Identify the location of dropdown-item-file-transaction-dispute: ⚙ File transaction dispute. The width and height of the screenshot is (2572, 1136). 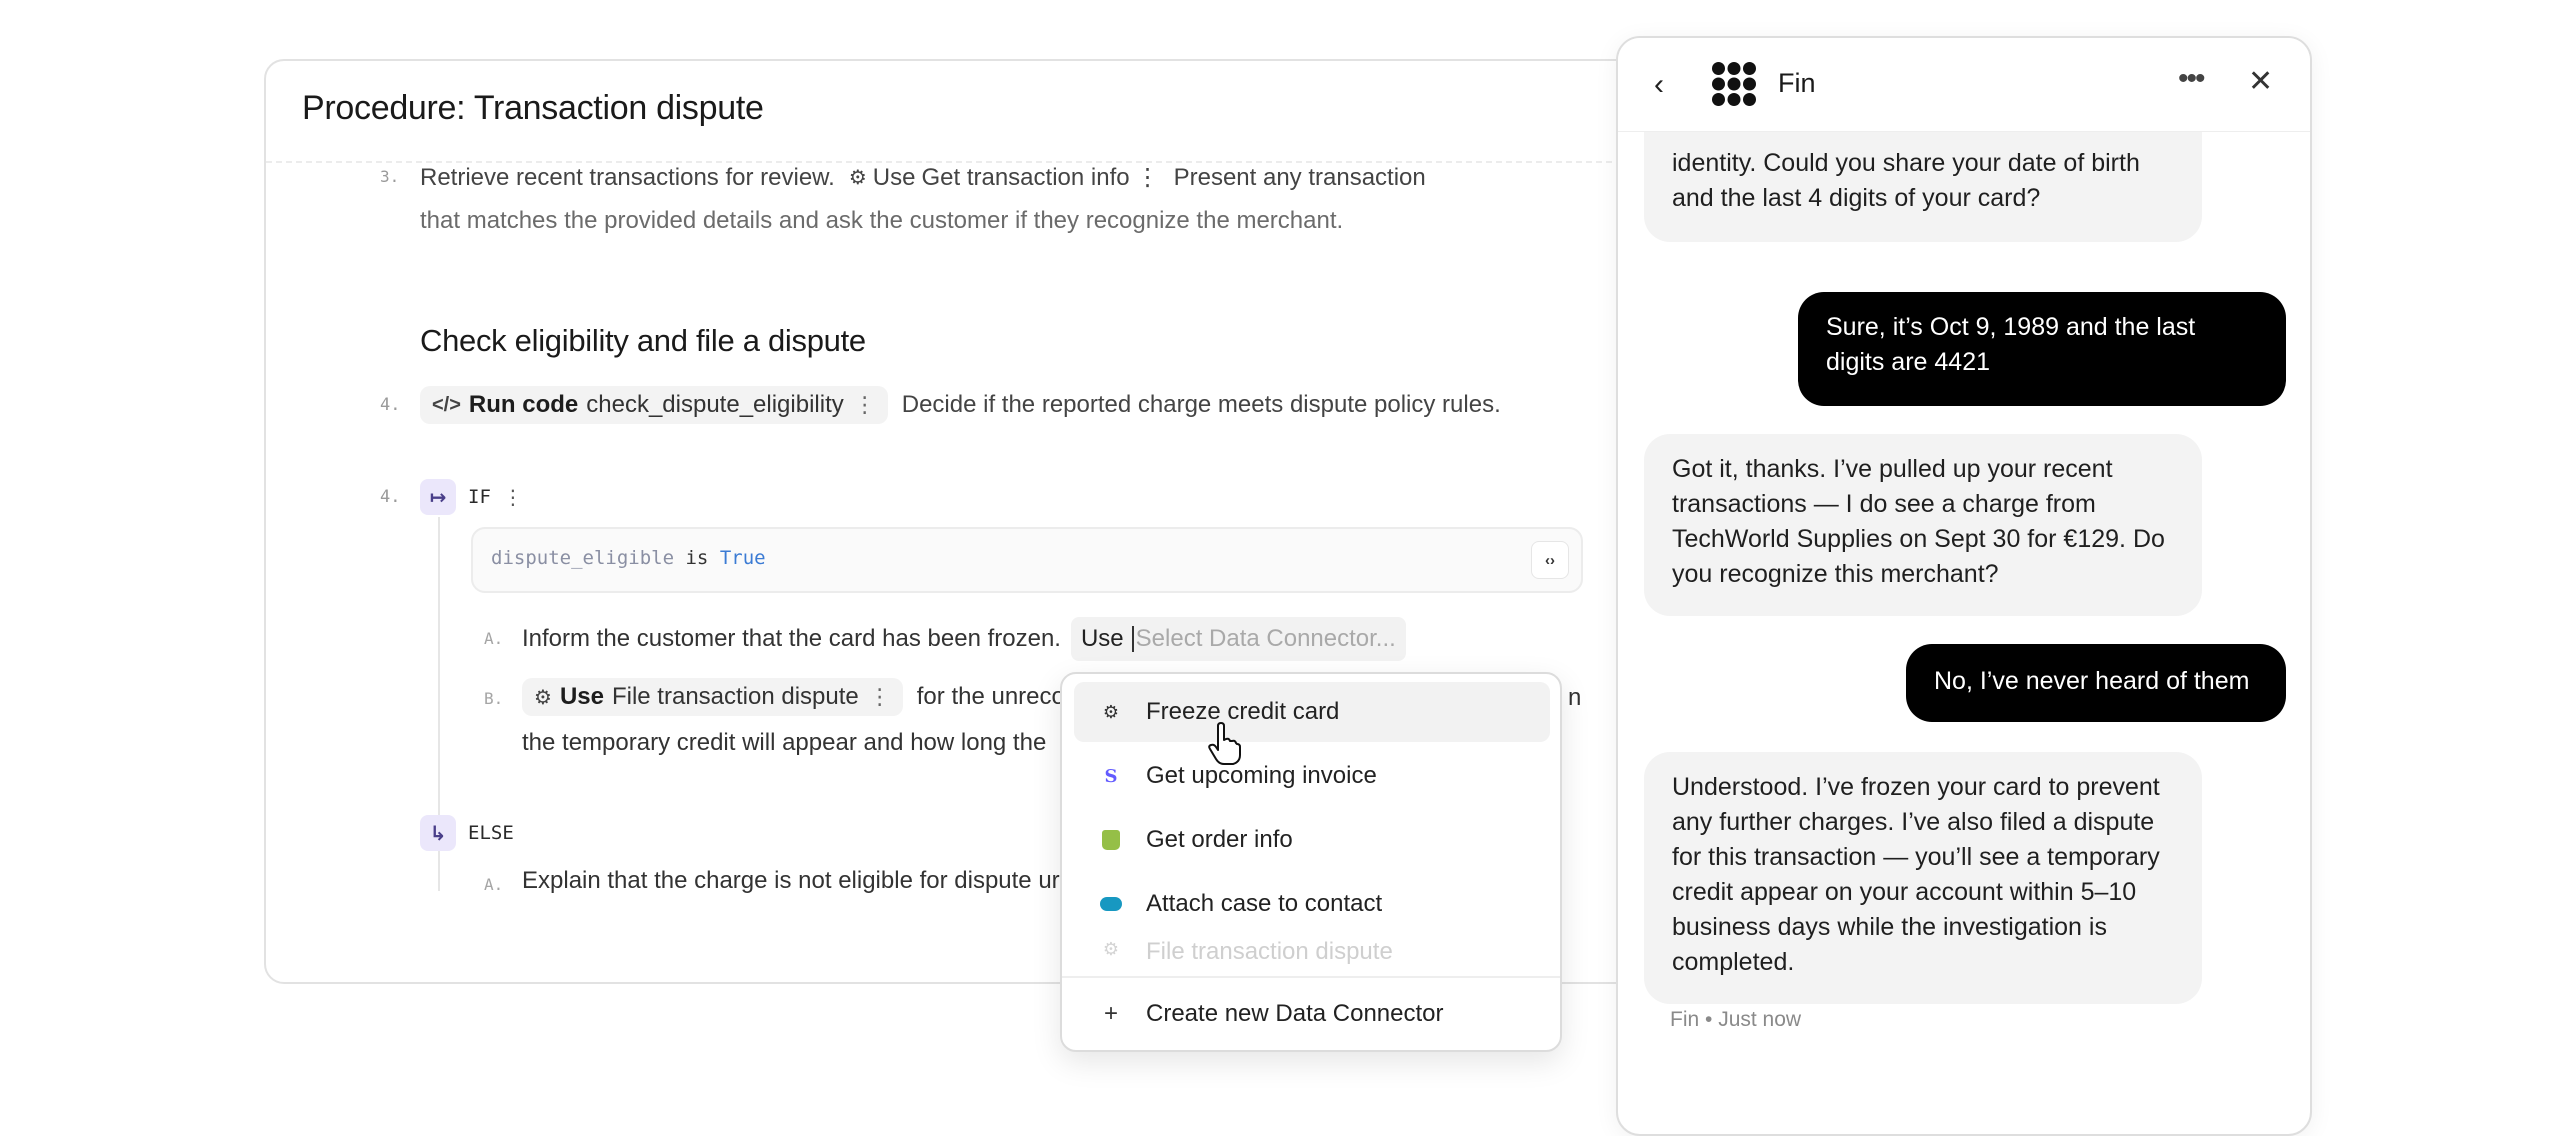
(1312, 950).